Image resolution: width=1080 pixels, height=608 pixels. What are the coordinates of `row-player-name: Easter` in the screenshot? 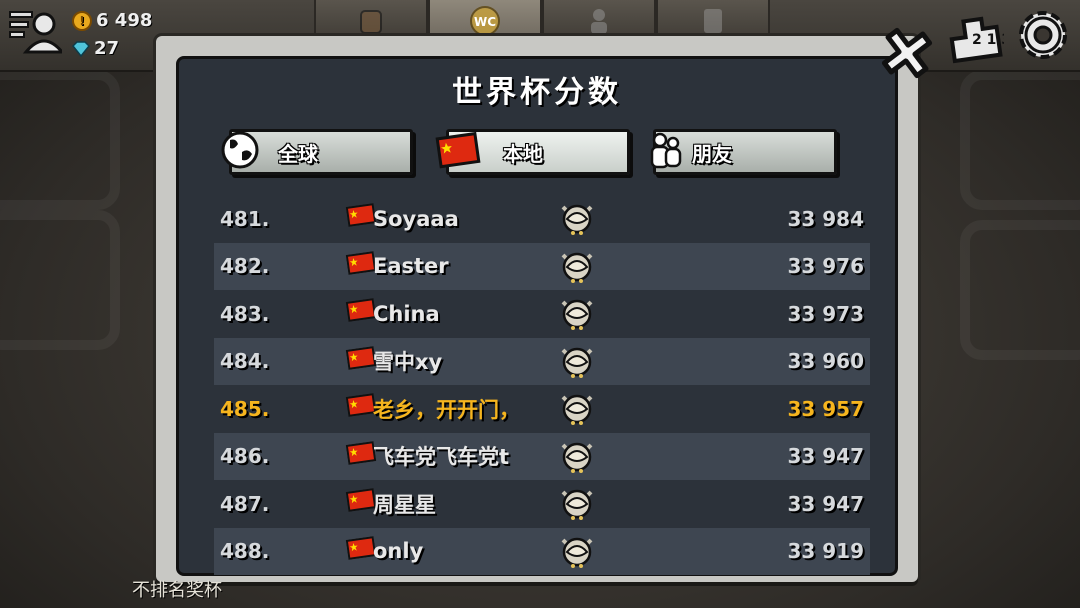 It's located at (411, 266).